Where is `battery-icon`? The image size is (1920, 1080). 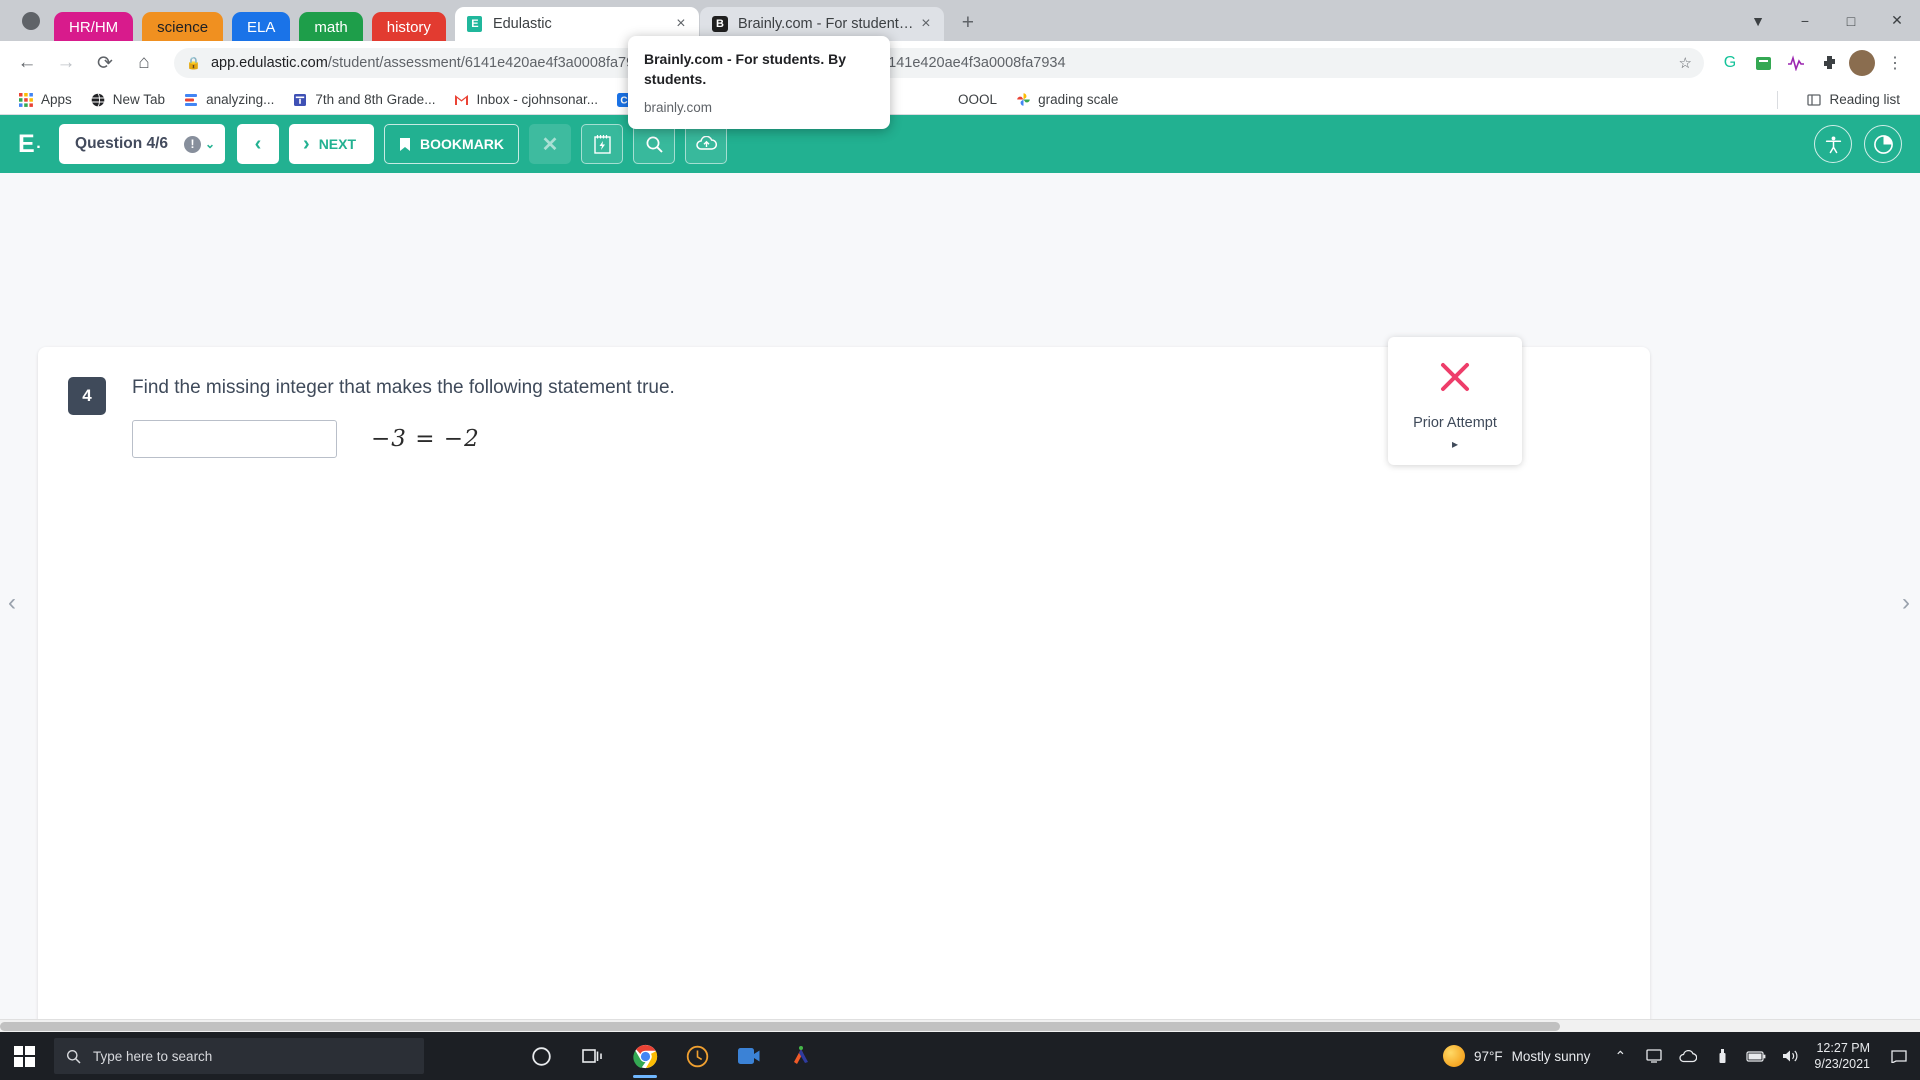
battery-icon is located at coordinates (1756, 1056).